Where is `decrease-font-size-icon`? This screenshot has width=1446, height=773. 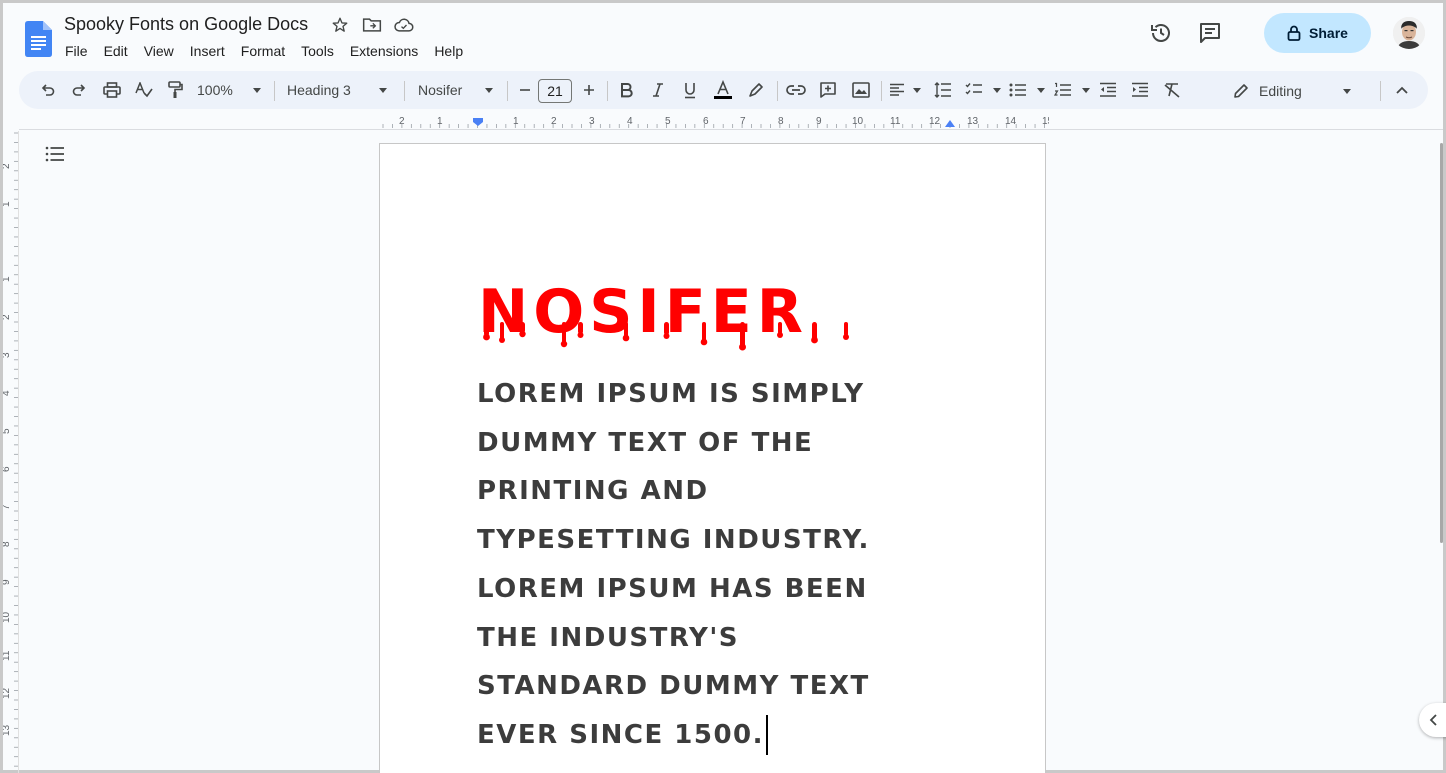
decrease-font-size-icon is located at coordinates (525, 90).